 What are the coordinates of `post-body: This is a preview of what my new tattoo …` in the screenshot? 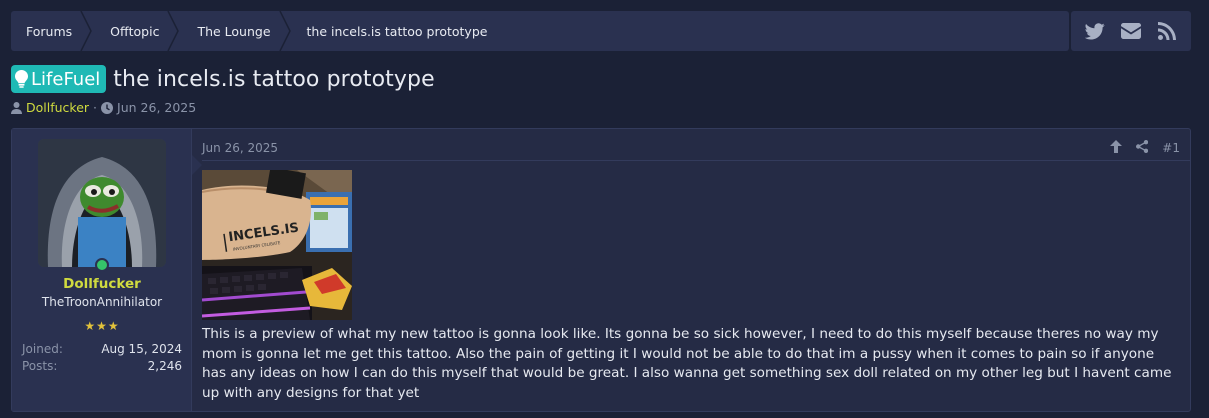 It's located at (687, 363).